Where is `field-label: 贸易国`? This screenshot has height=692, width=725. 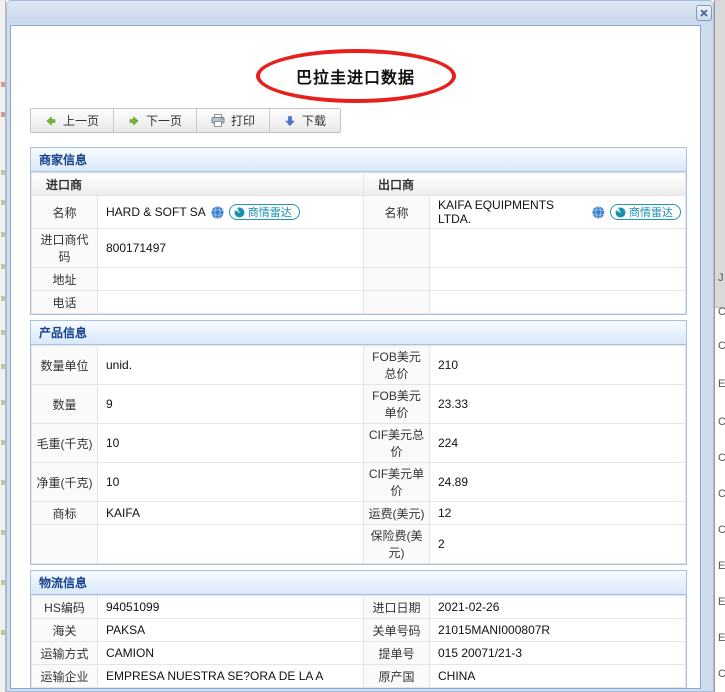 field-label: 贸易国 is located at coordinates (396, 687).